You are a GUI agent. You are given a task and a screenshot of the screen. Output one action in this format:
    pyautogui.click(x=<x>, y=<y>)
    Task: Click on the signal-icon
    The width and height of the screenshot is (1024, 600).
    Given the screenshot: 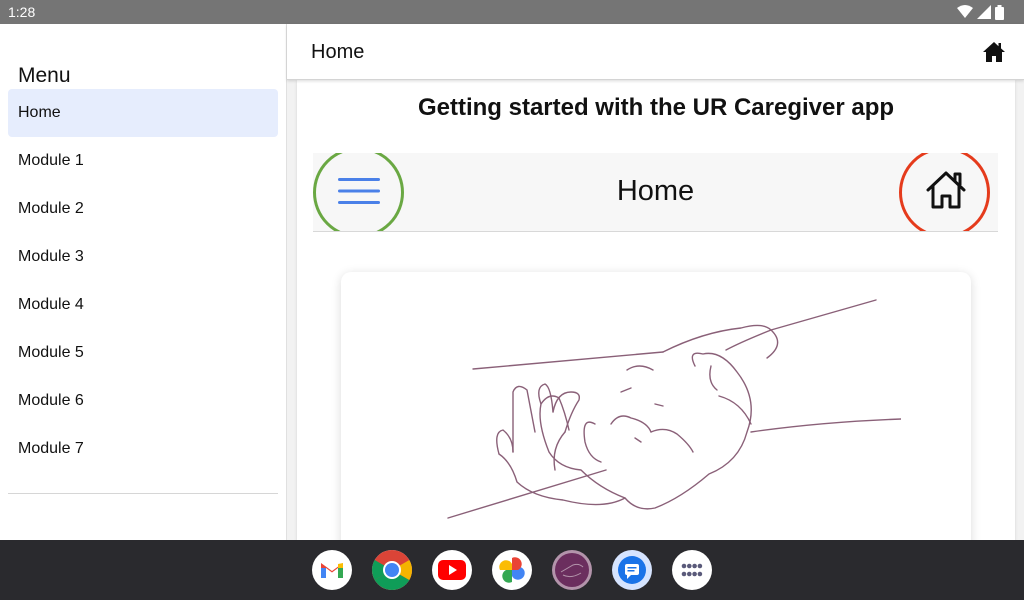 What is the action you would take?
    pyautogui.click(x=984, y=12)
    